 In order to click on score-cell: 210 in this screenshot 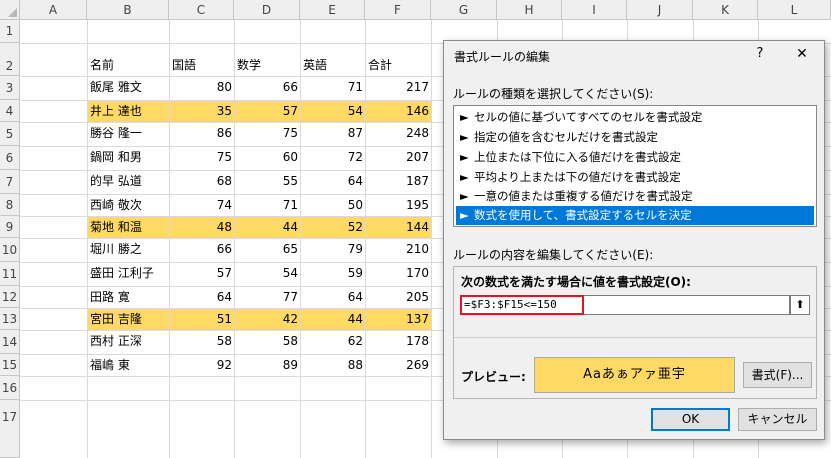, I will do `click(397, 249)`.